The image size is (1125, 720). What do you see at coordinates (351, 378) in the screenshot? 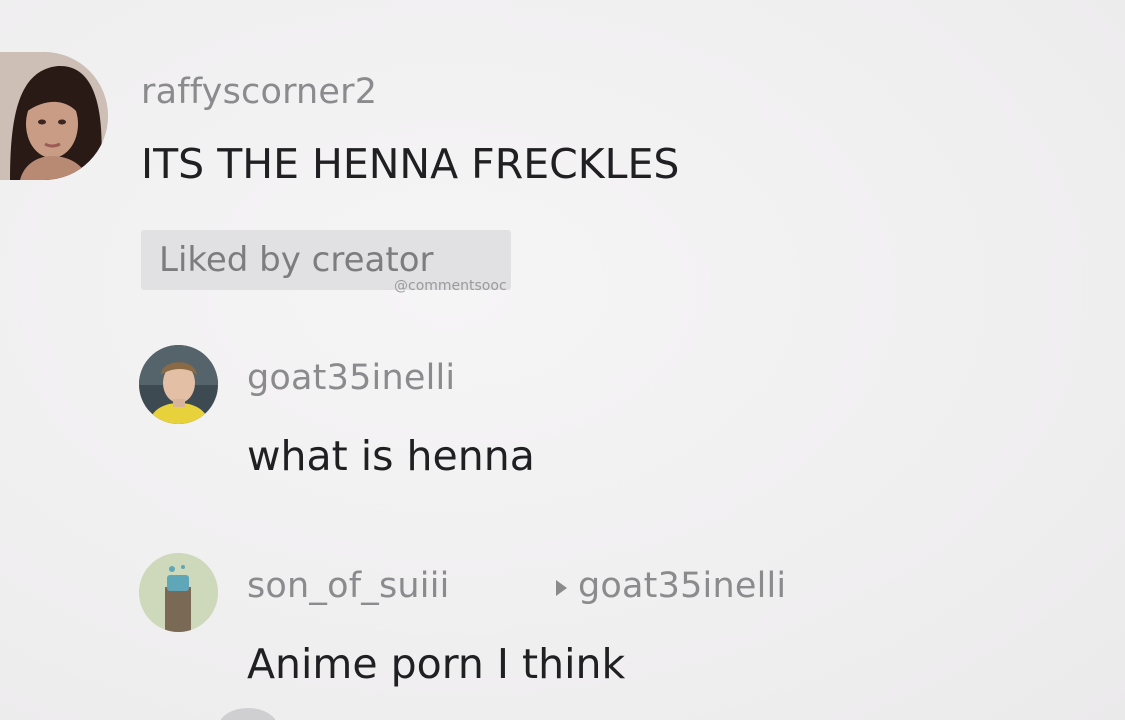
I see `comment-username: goat35inelli` at bounding box center [351, 378].